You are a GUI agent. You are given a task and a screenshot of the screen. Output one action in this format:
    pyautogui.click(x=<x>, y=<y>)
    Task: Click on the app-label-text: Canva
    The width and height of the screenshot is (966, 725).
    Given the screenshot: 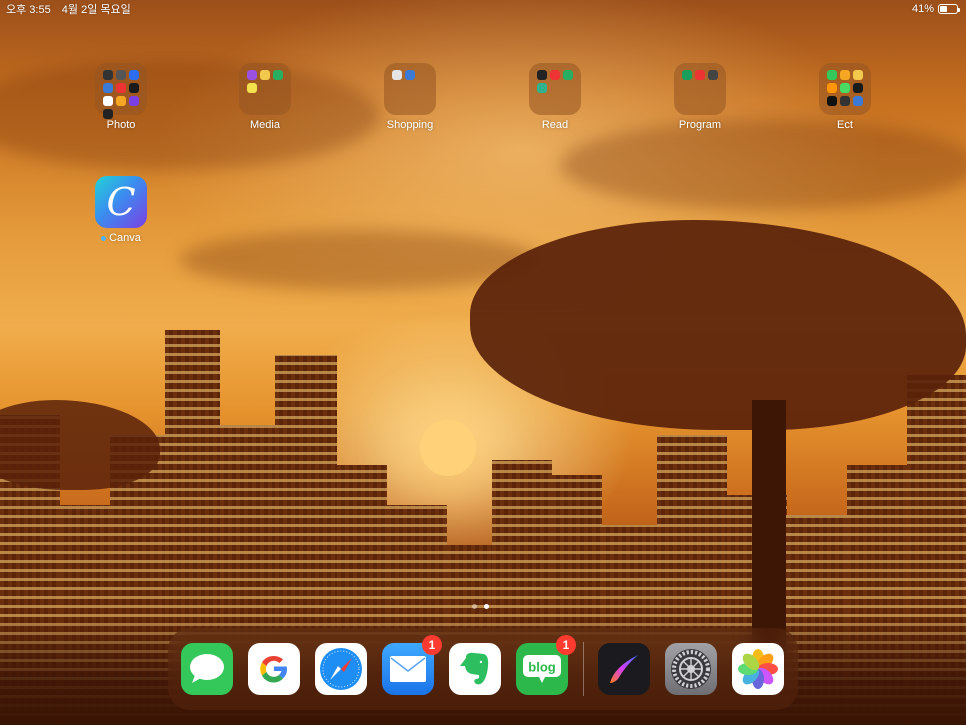 What is the action you would take?
    pyautogui.click(x=125, y=238)
    